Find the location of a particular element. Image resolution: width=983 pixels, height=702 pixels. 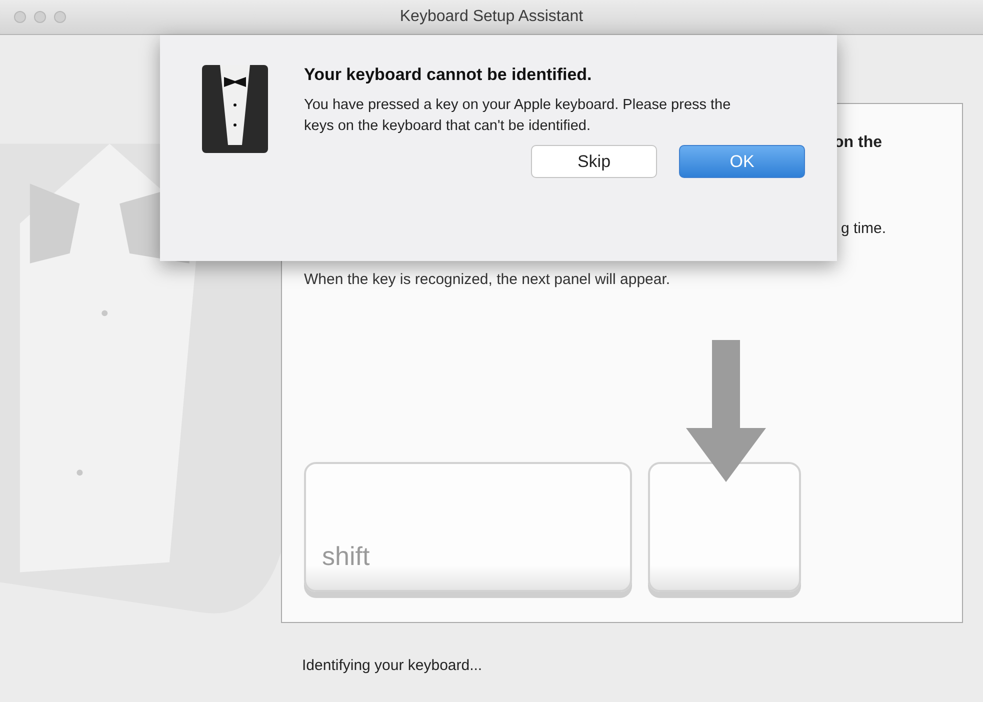

panel-instruction: When the key is recognized, the next panel will appear. is located at coordinates (488, 279).